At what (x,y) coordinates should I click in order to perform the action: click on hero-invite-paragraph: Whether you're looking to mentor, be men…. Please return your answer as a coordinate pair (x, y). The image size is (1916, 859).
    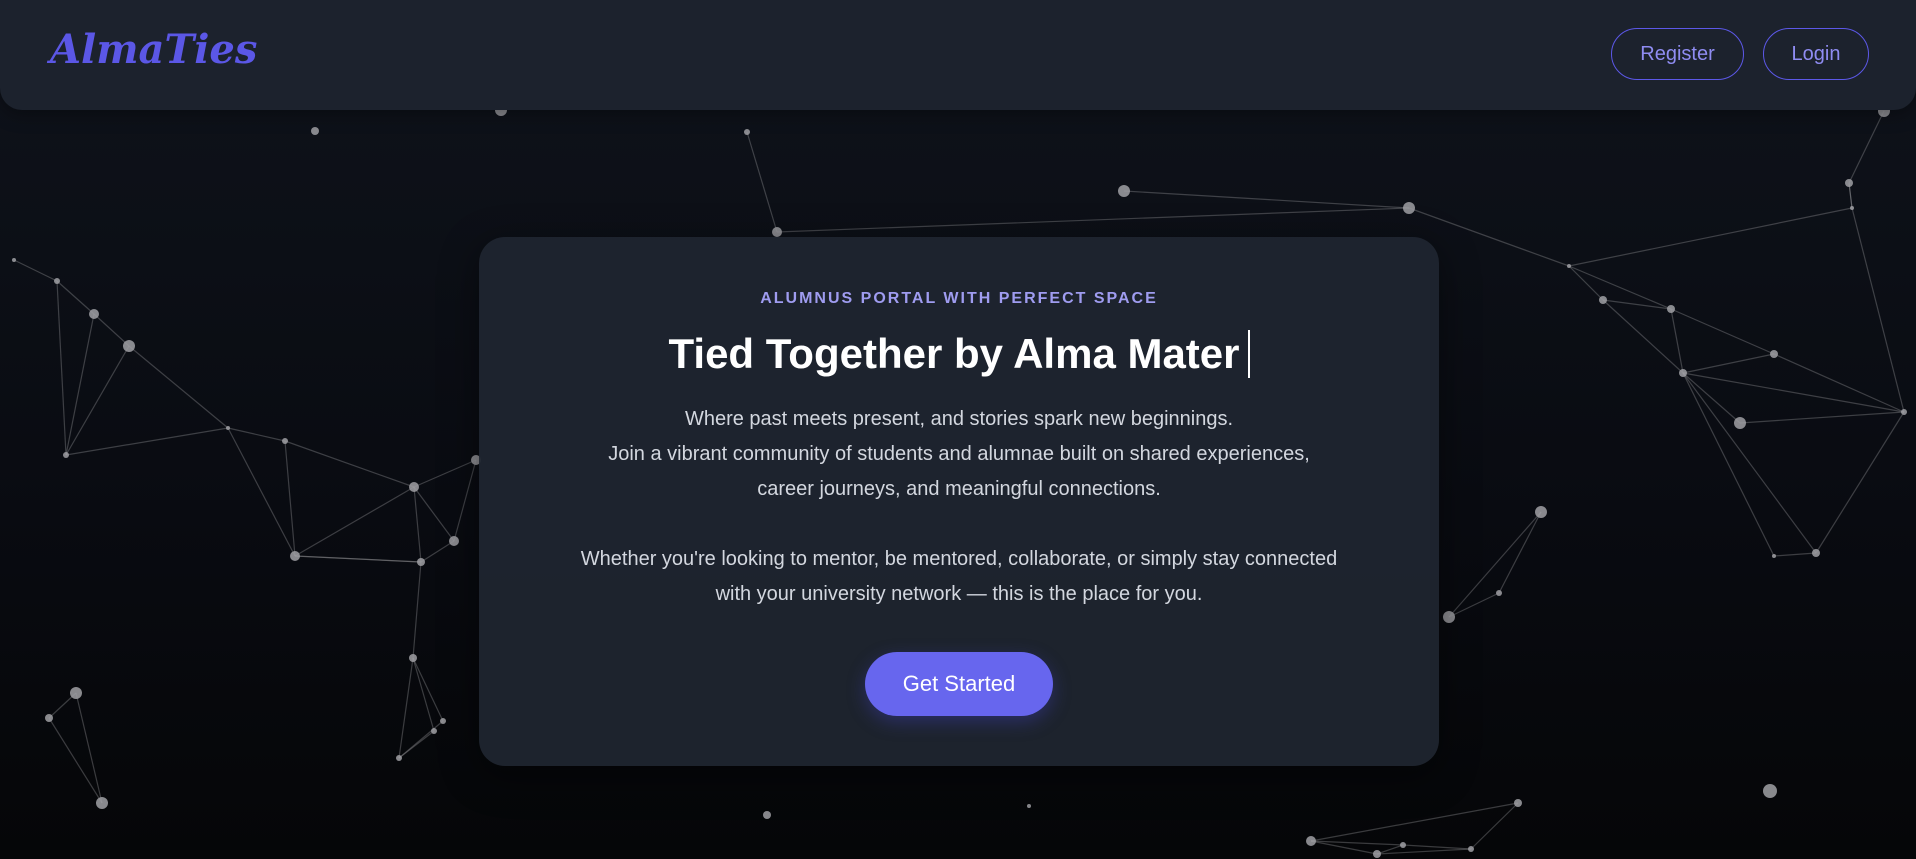
    Looking at the image, I should click on (959, 577).